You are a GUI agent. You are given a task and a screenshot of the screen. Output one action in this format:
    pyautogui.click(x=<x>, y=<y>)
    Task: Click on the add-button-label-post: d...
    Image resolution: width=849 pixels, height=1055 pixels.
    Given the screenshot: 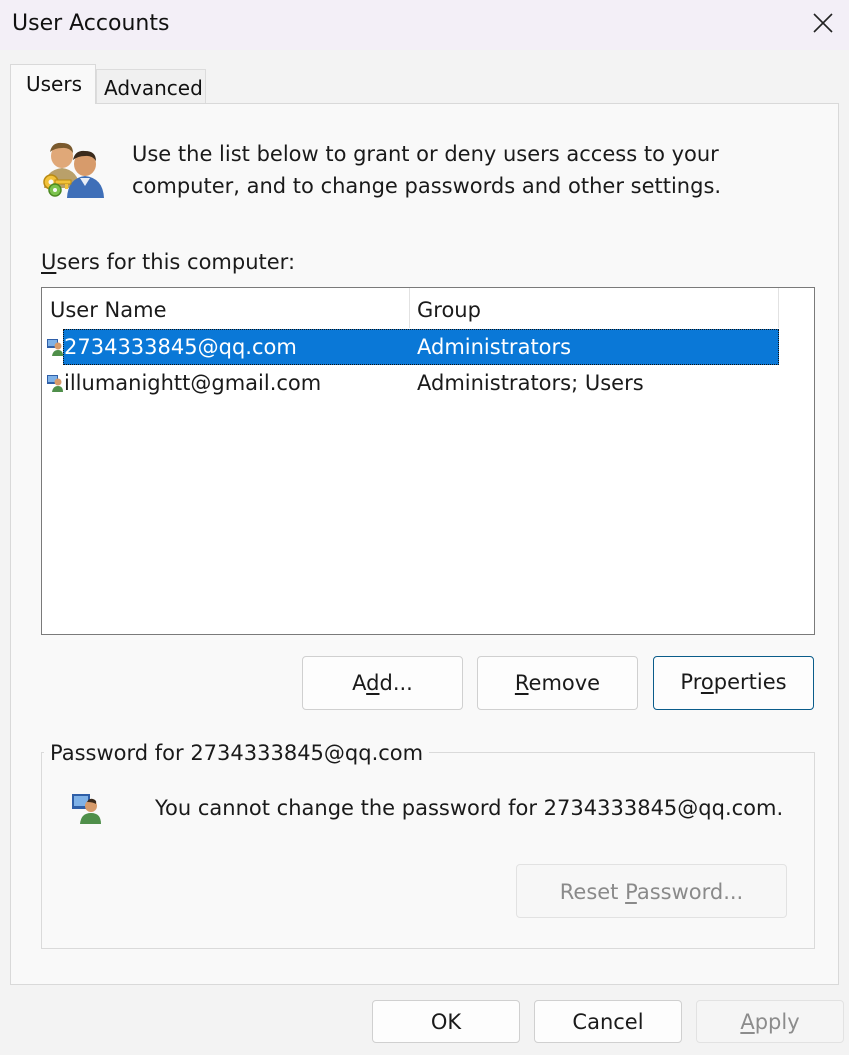 What is the action you would take?
    pyautogui.click(x=396, y=683)
    